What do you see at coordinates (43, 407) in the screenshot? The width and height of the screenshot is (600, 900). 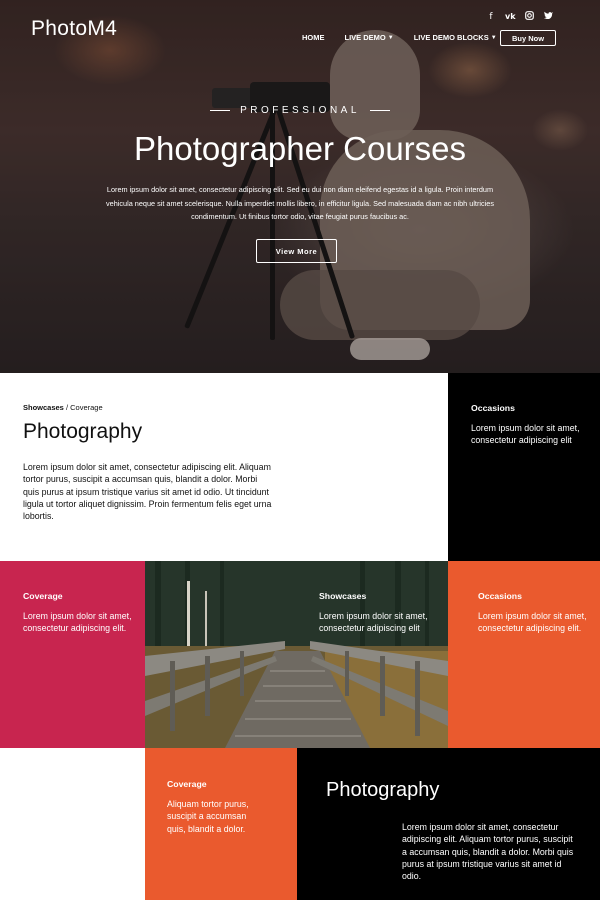 I see `breadcrumb-showcases-link: Showcases` at bounding box center [43, 407].